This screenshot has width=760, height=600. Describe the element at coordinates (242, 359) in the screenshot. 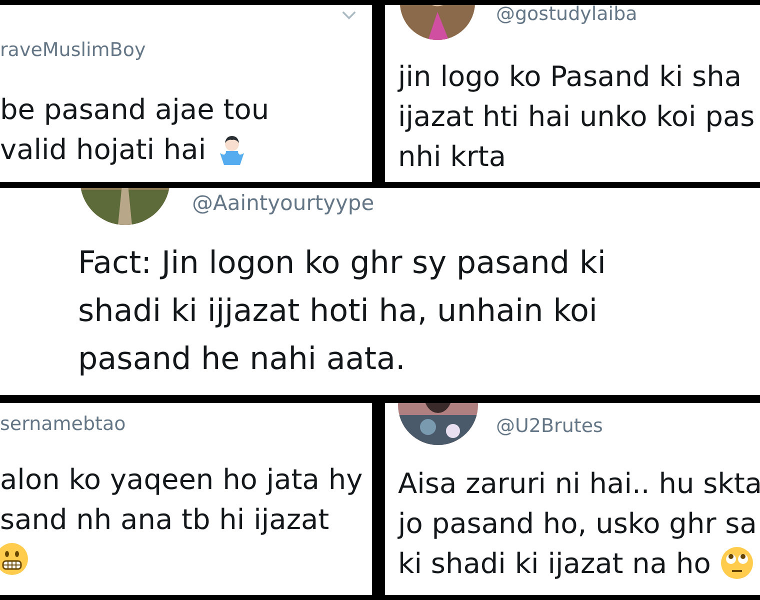

I see `tweet-text-line: pasand he nahi aata.` at that location.